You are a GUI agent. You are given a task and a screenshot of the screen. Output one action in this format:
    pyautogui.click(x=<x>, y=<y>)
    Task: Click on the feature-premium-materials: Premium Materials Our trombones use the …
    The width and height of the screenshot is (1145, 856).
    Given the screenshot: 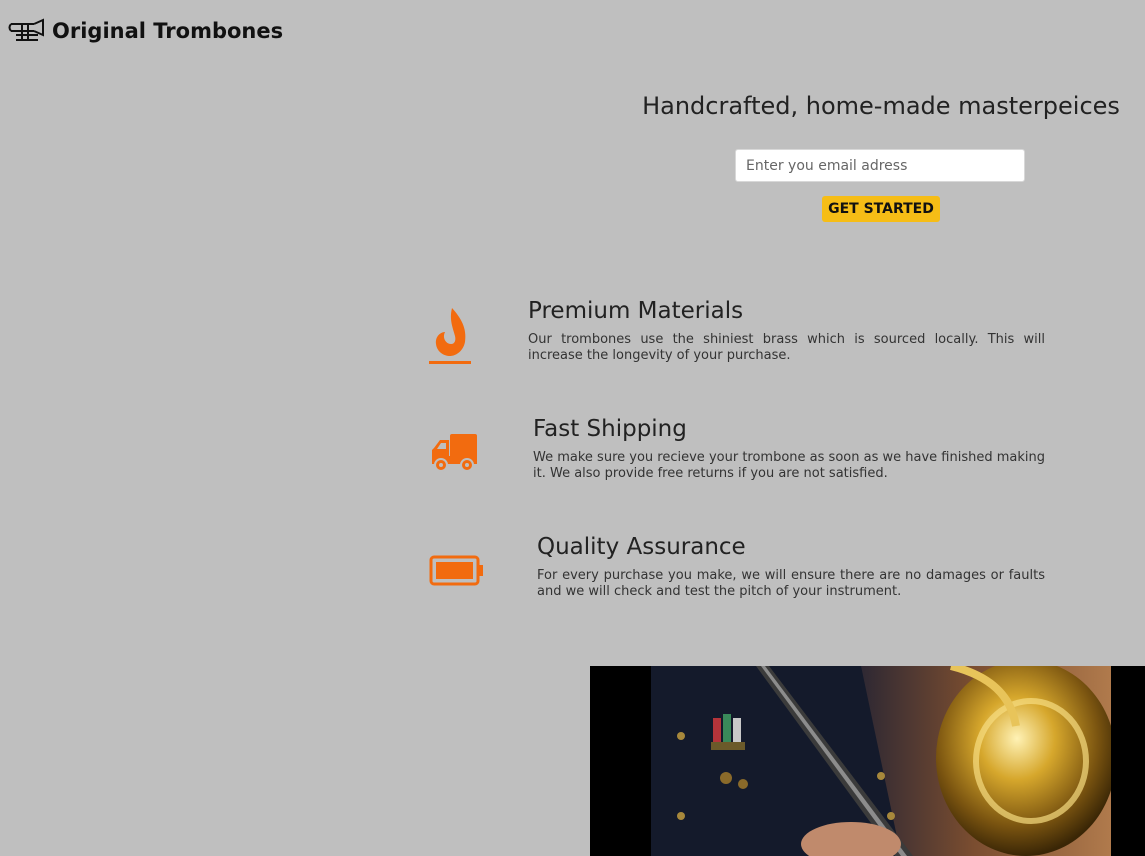 What is the action you would take?
    pyautogui.click(x=735, y=343)
    